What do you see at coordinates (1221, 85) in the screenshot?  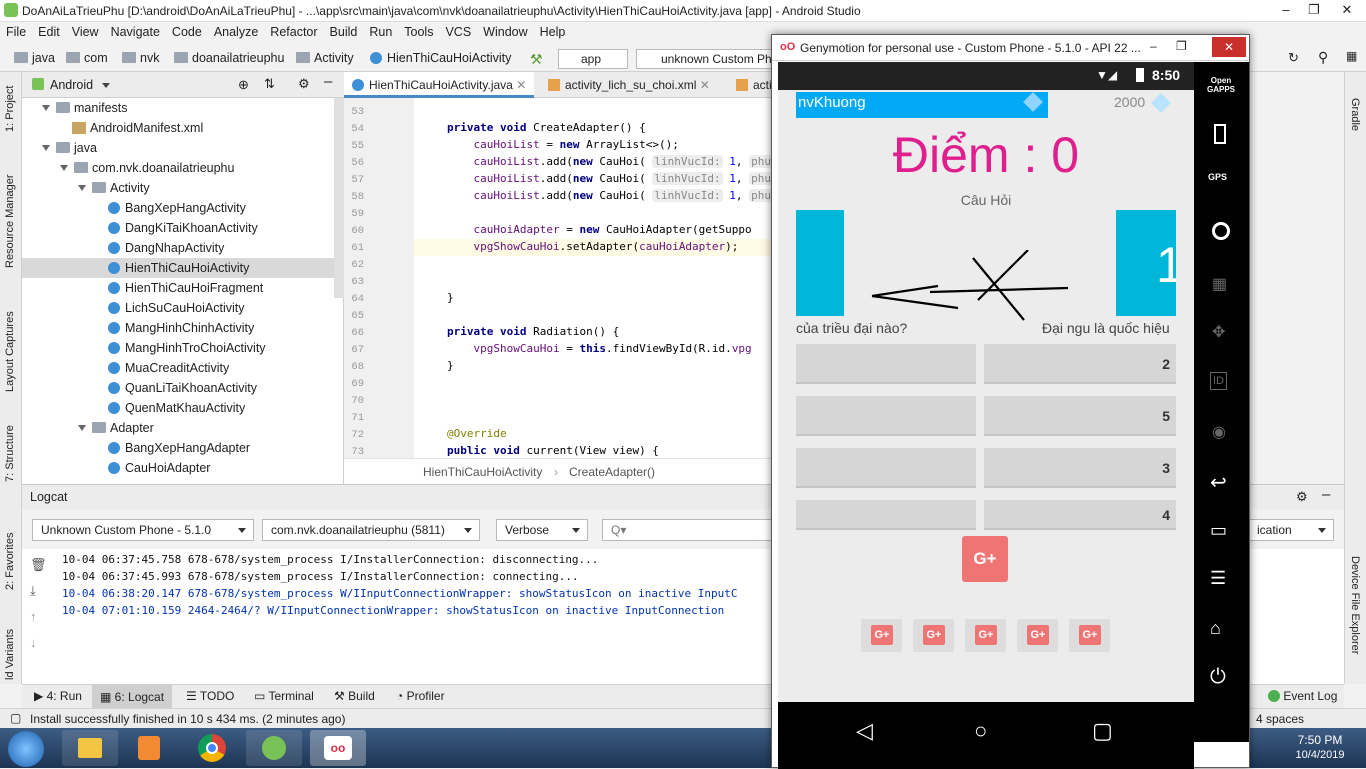 I see `opengapps-icon: Open GAPPS` at bounding box center [1221, 85].